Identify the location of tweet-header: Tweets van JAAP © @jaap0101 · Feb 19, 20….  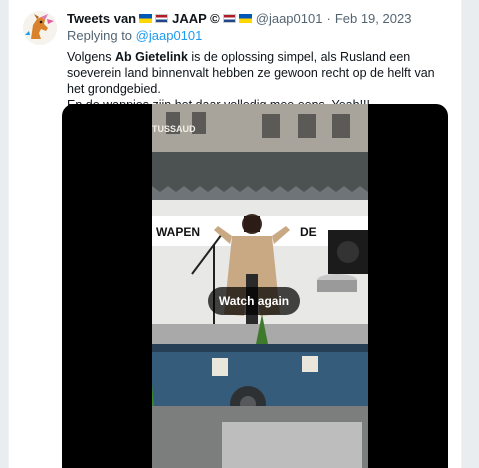
(260, 18).